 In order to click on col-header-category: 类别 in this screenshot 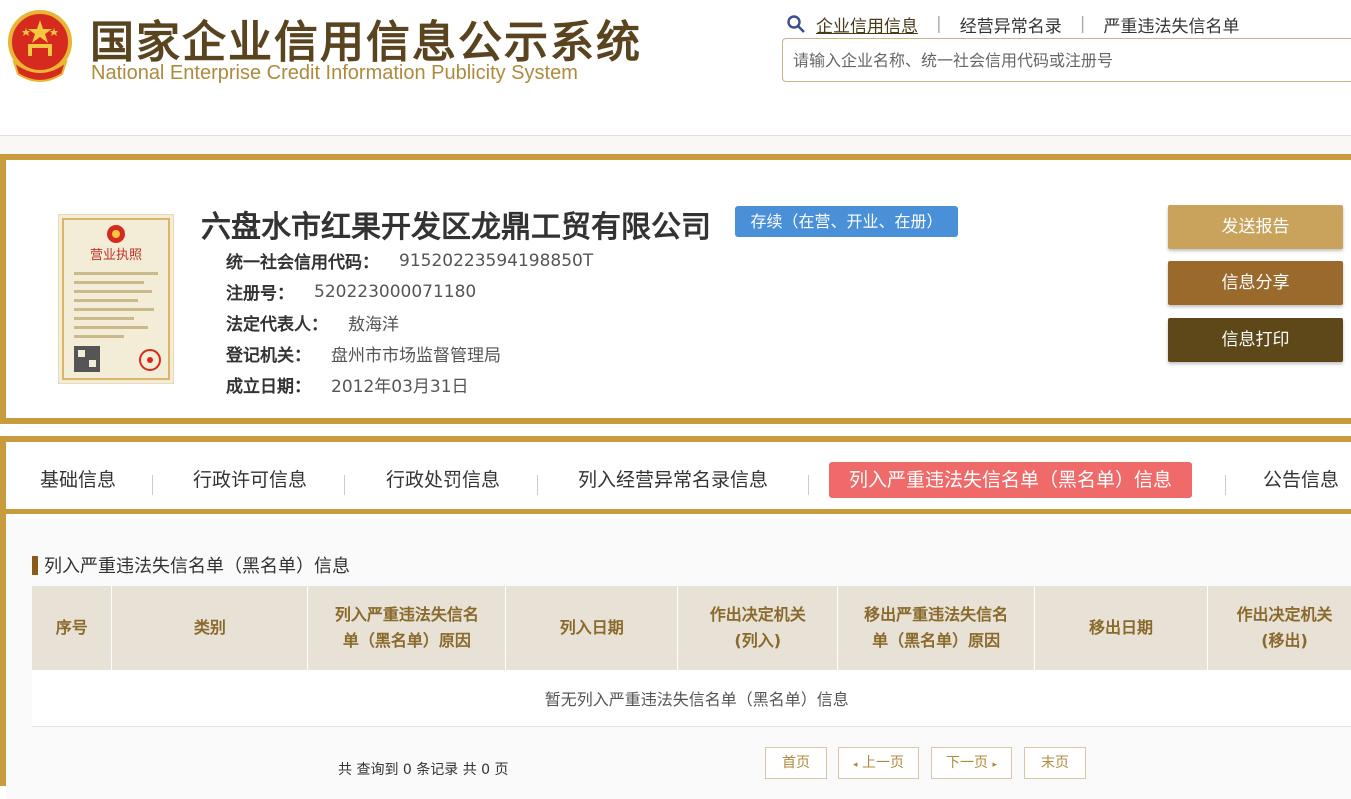, I will do `click(210, 628)`.